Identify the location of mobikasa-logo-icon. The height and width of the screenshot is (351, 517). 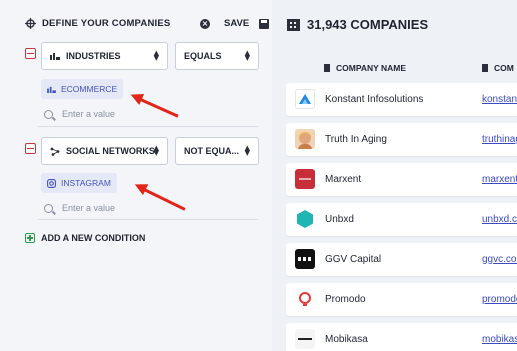
(305, 339).